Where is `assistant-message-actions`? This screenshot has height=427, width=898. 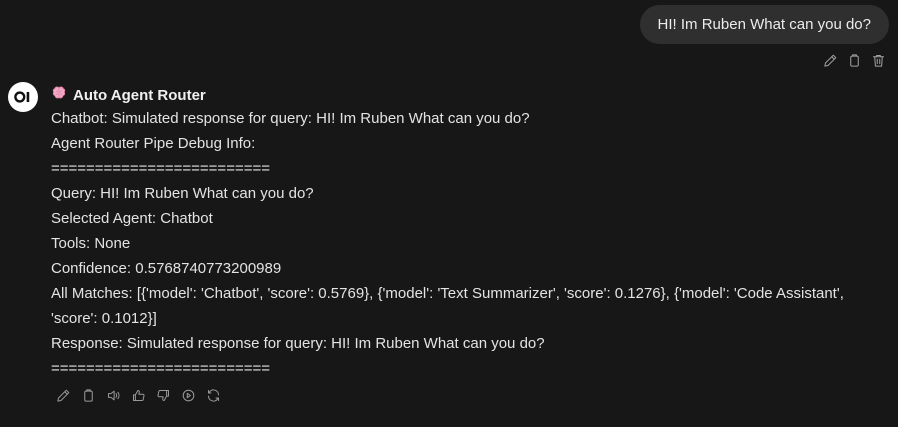 assistant-message-actions is located at coordinates (138, 395).